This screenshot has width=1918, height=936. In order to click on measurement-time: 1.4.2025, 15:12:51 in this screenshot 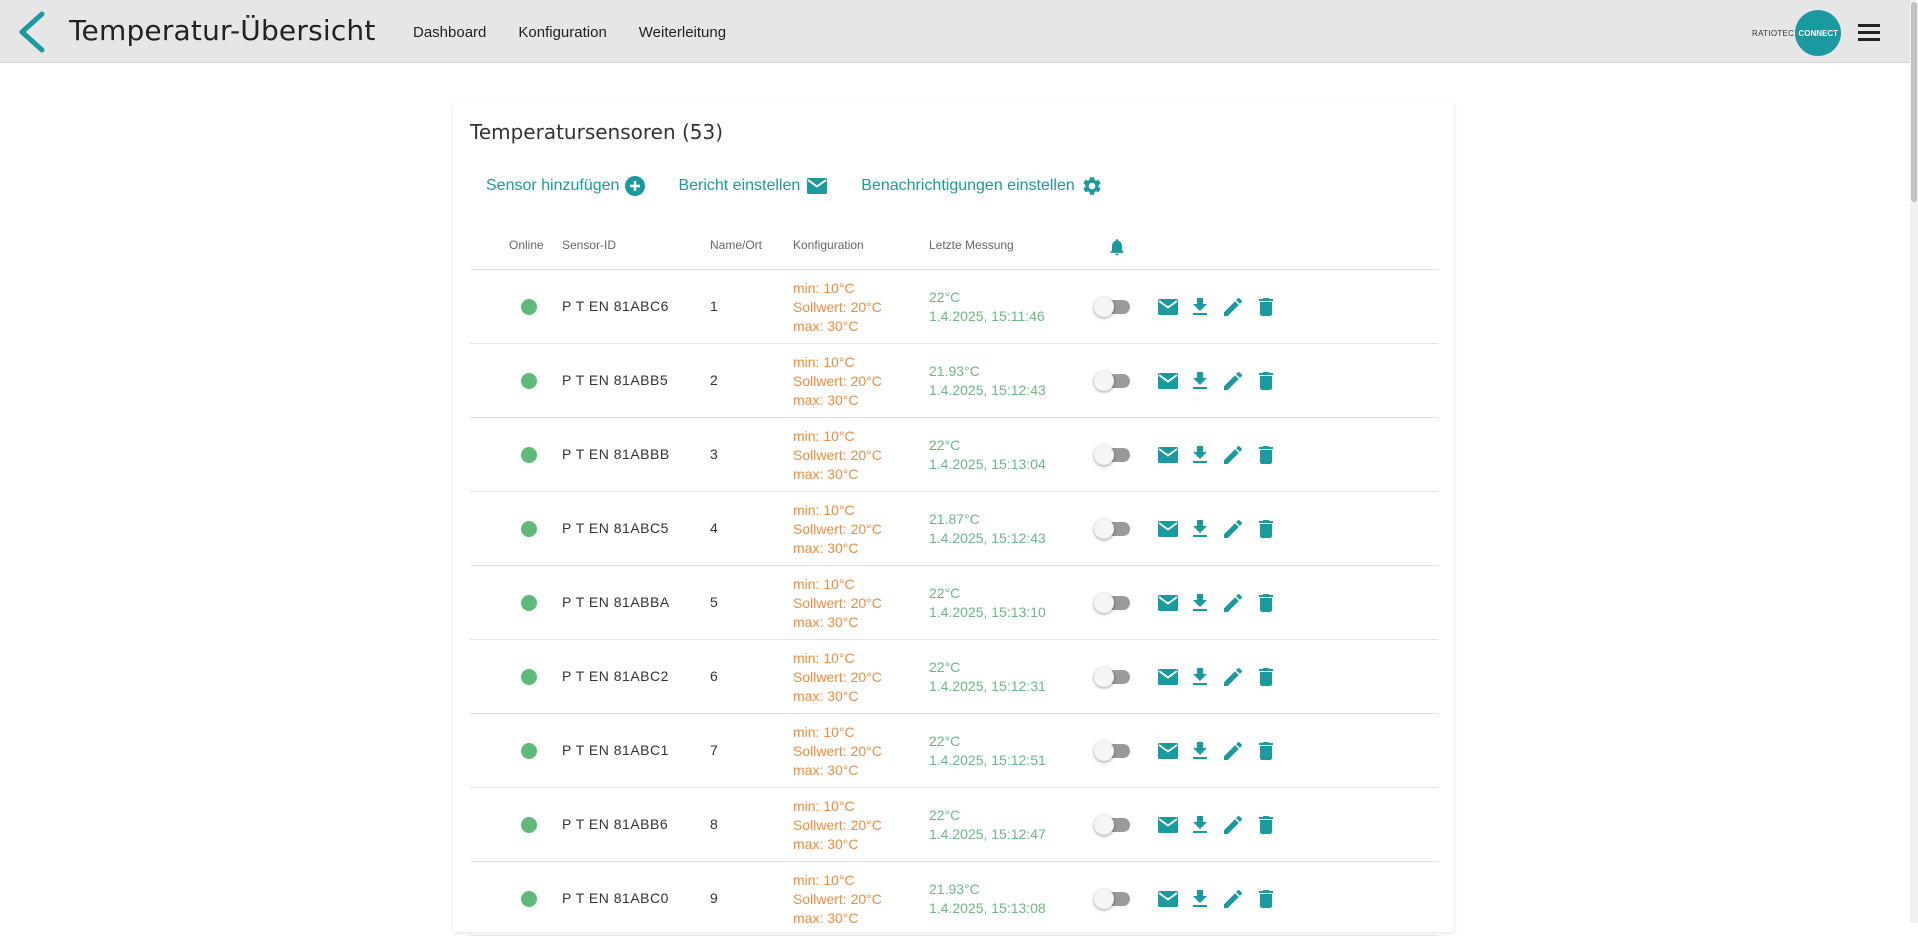, I will do `click(987, 760)`.